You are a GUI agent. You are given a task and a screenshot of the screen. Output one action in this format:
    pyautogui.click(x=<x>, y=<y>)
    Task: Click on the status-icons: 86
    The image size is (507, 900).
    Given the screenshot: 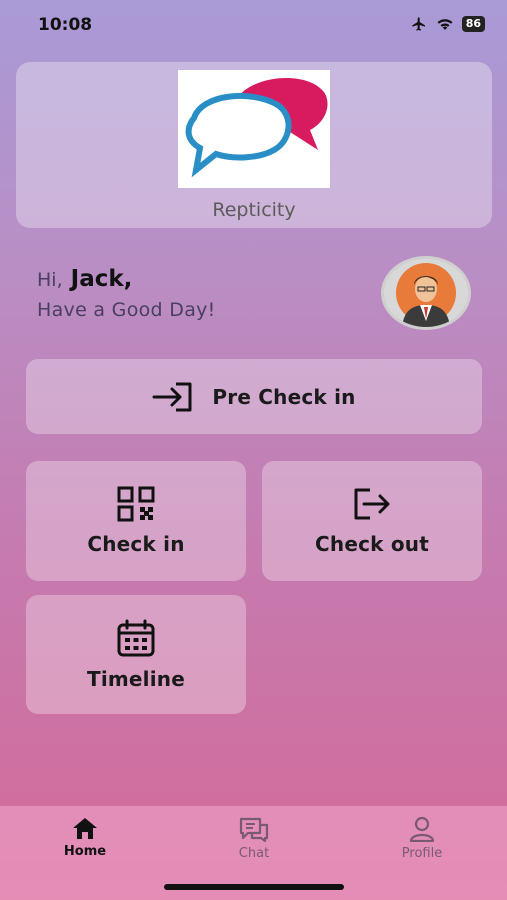 What is the action you would take?
    pyautogui.click(x=447, y=24)
    